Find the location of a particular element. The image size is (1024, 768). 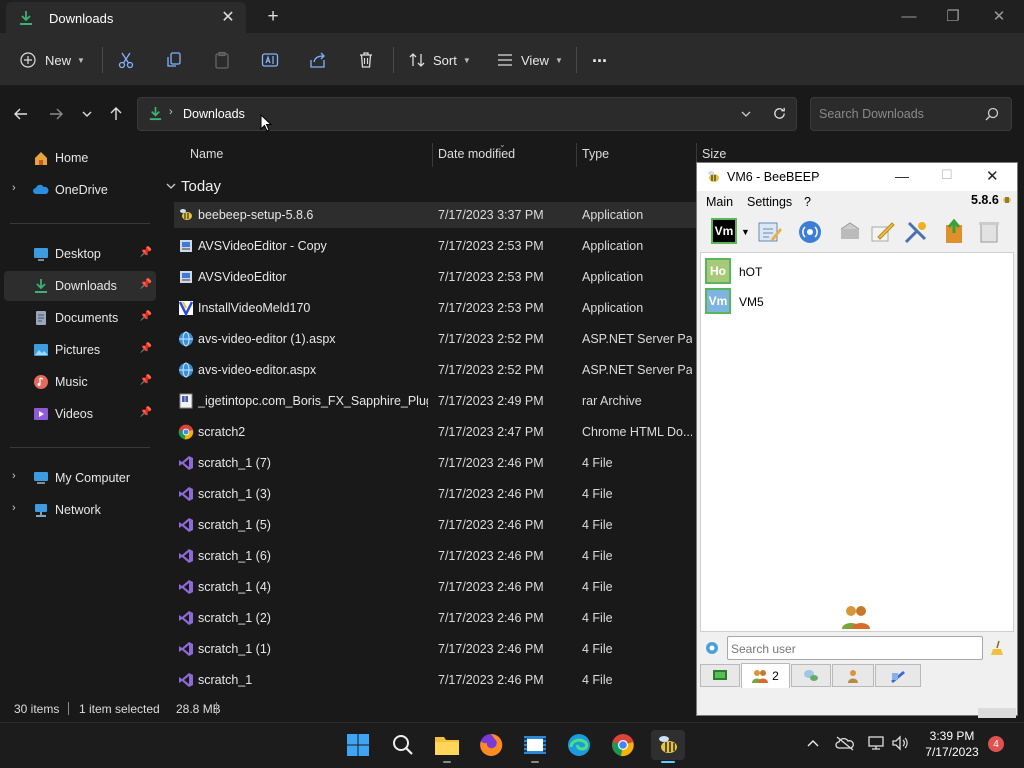

file-row: scratch_1 (7) 7/17/2023 2:46 PM 4 File is located at coordinates (437, 463).